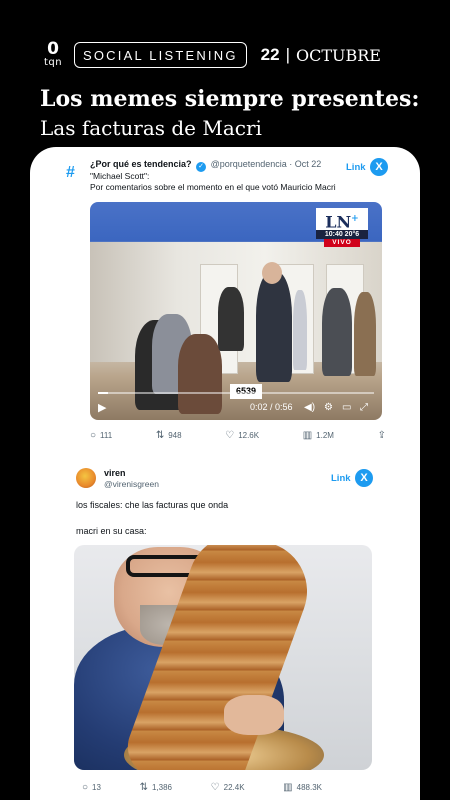  I want to click on header-bar: 0 tqn SOCIAL LISTENING 22 | OCTUBRE, so click(230, 55).